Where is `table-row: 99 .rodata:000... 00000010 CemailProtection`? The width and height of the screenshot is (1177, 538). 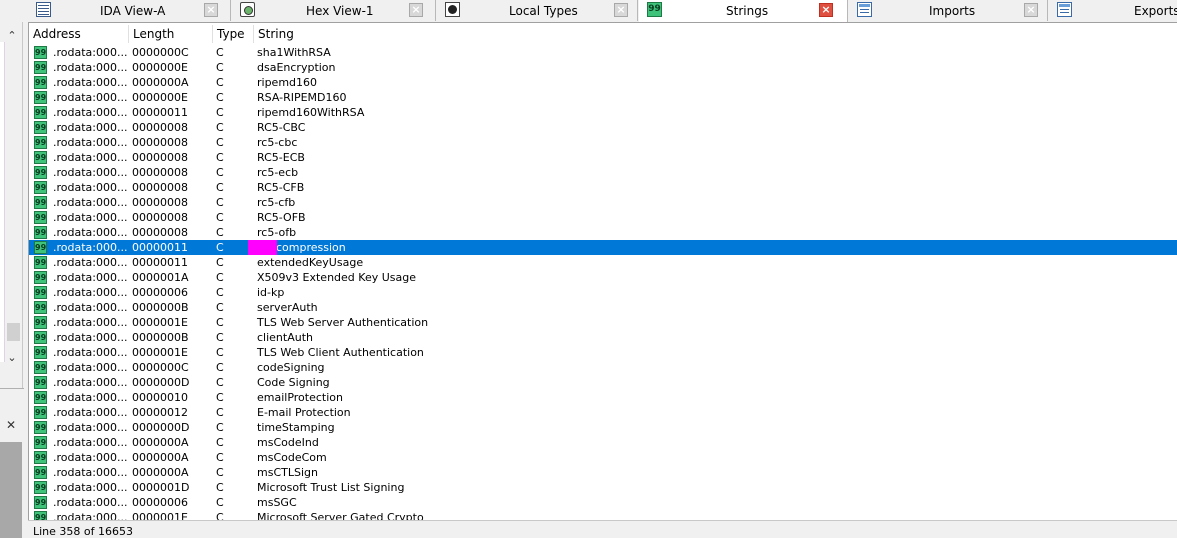 table-row: 99 .rodata:000... 00000010 CemailProtection is located at coordinates (603, 397).